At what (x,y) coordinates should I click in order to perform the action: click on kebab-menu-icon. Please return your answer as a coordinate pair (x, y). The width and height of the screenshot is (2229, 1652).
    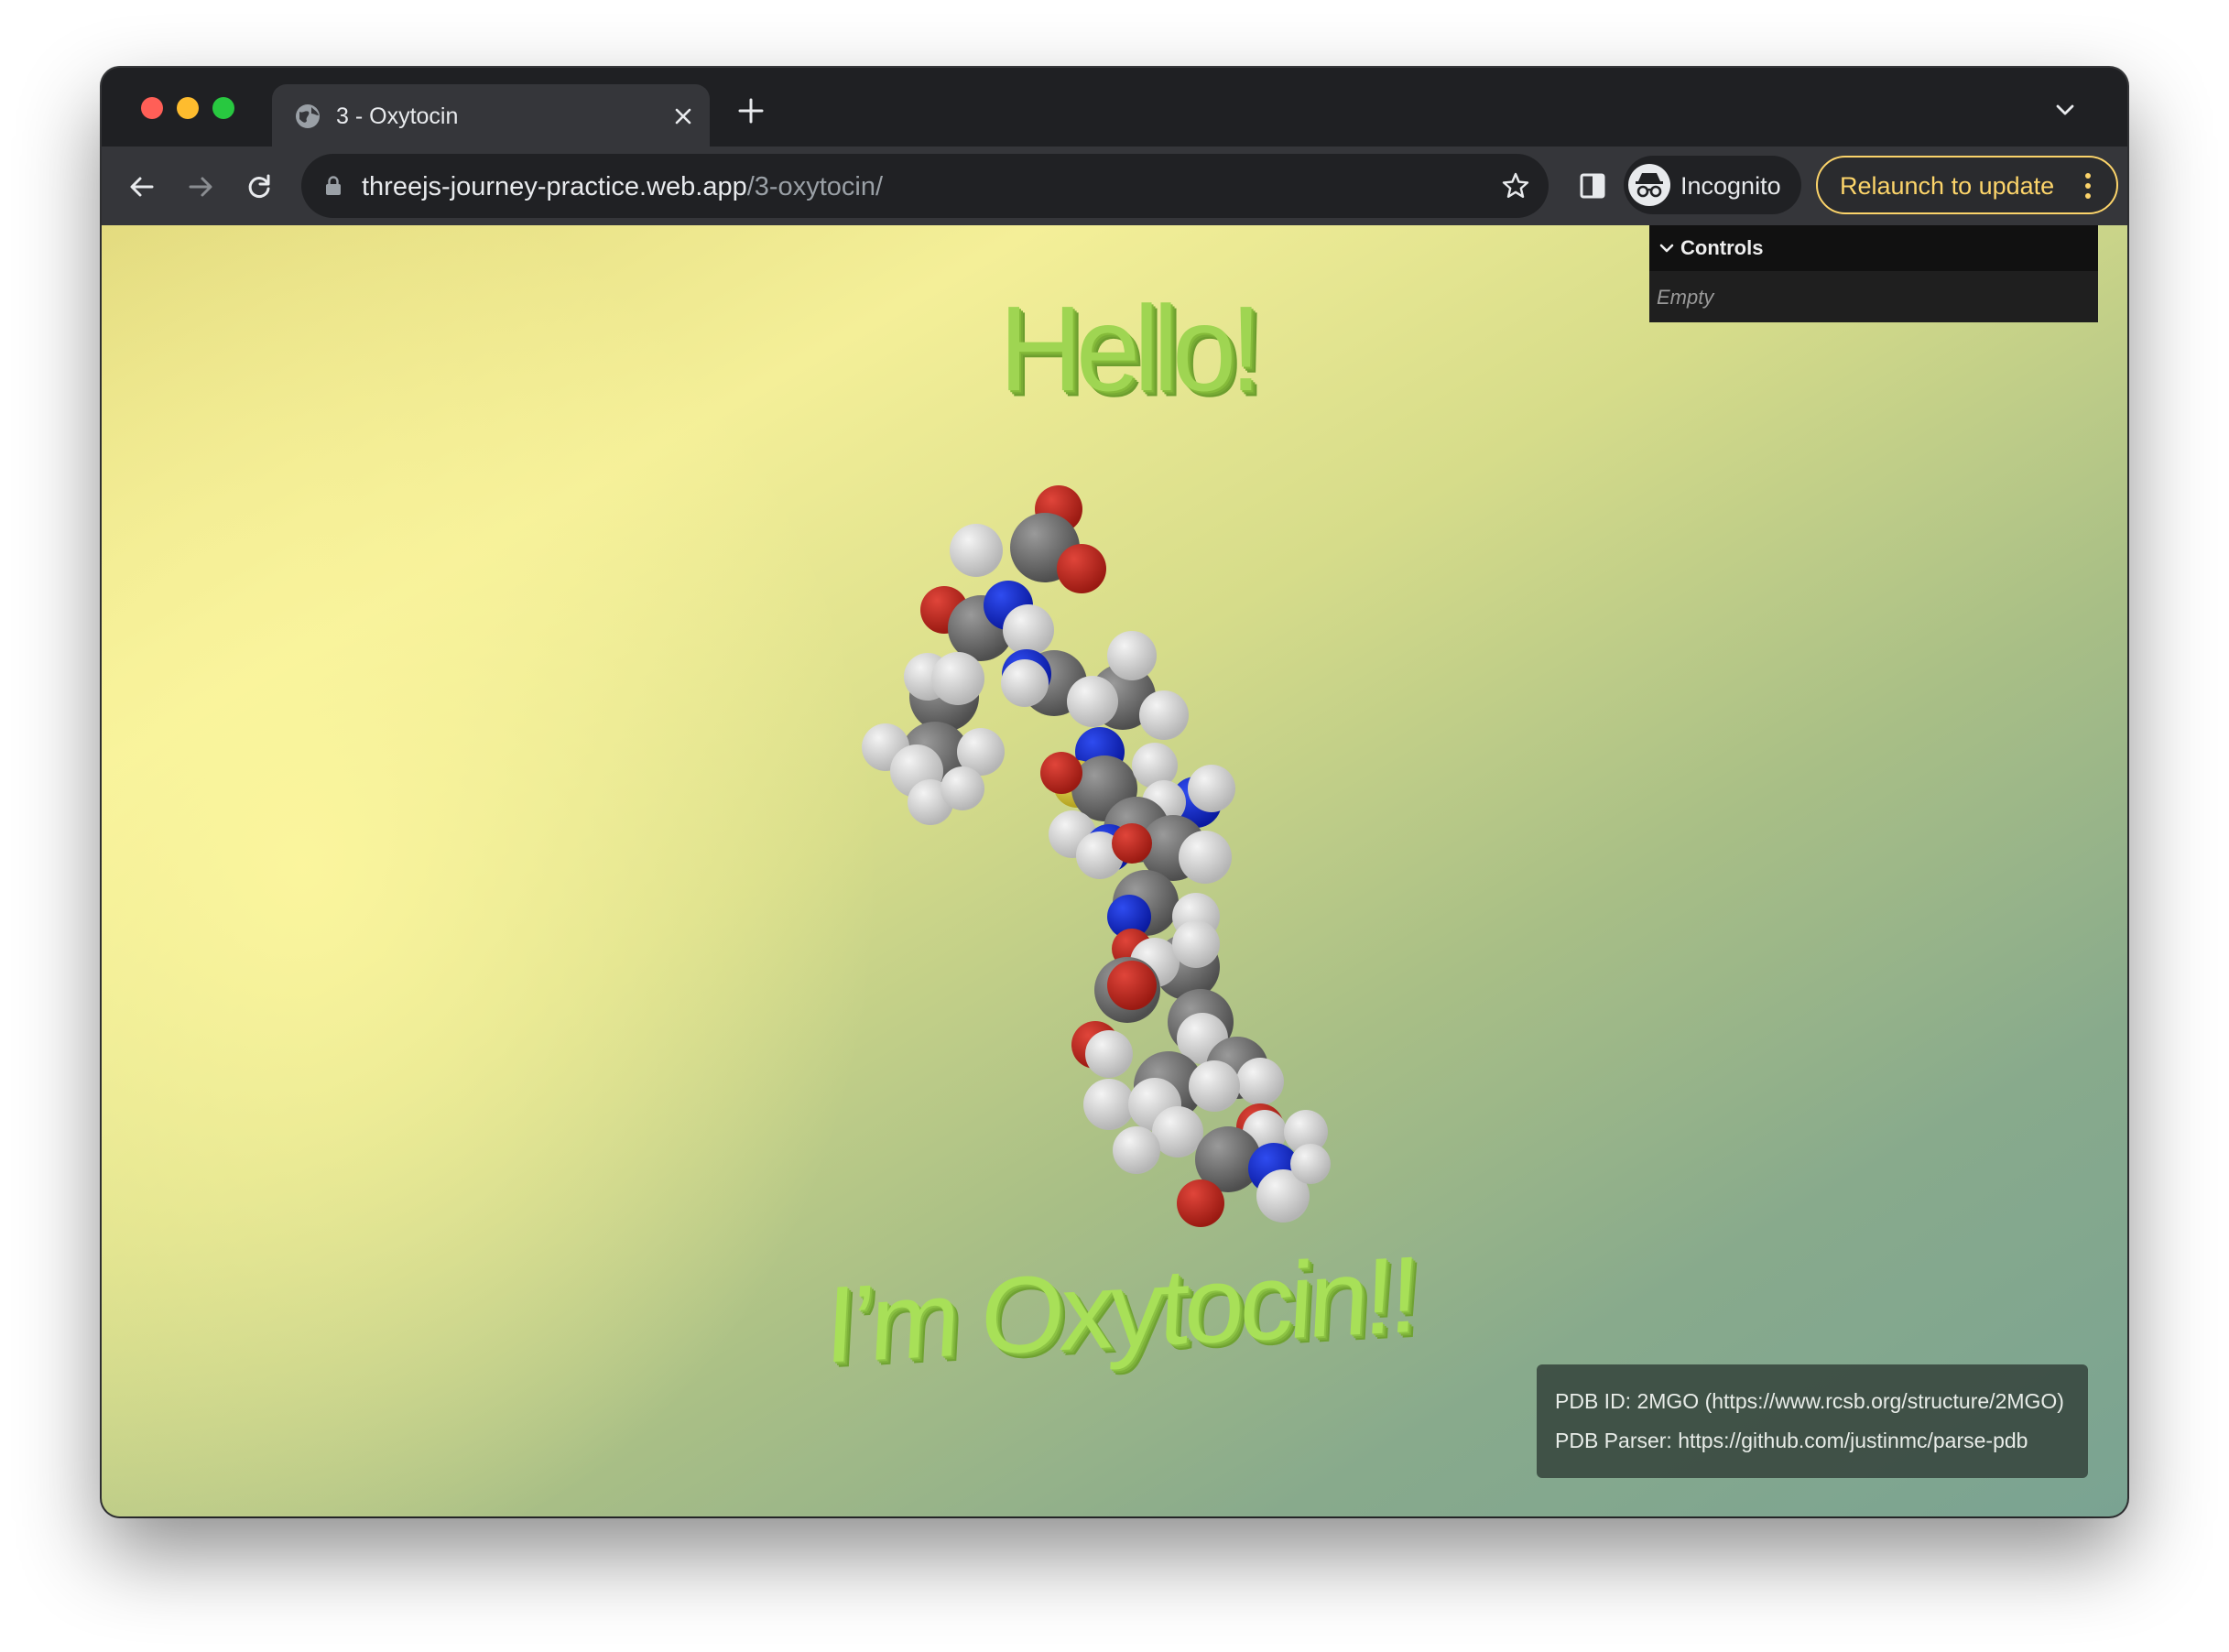
    Looking at the image, I should click on (2088, 185).